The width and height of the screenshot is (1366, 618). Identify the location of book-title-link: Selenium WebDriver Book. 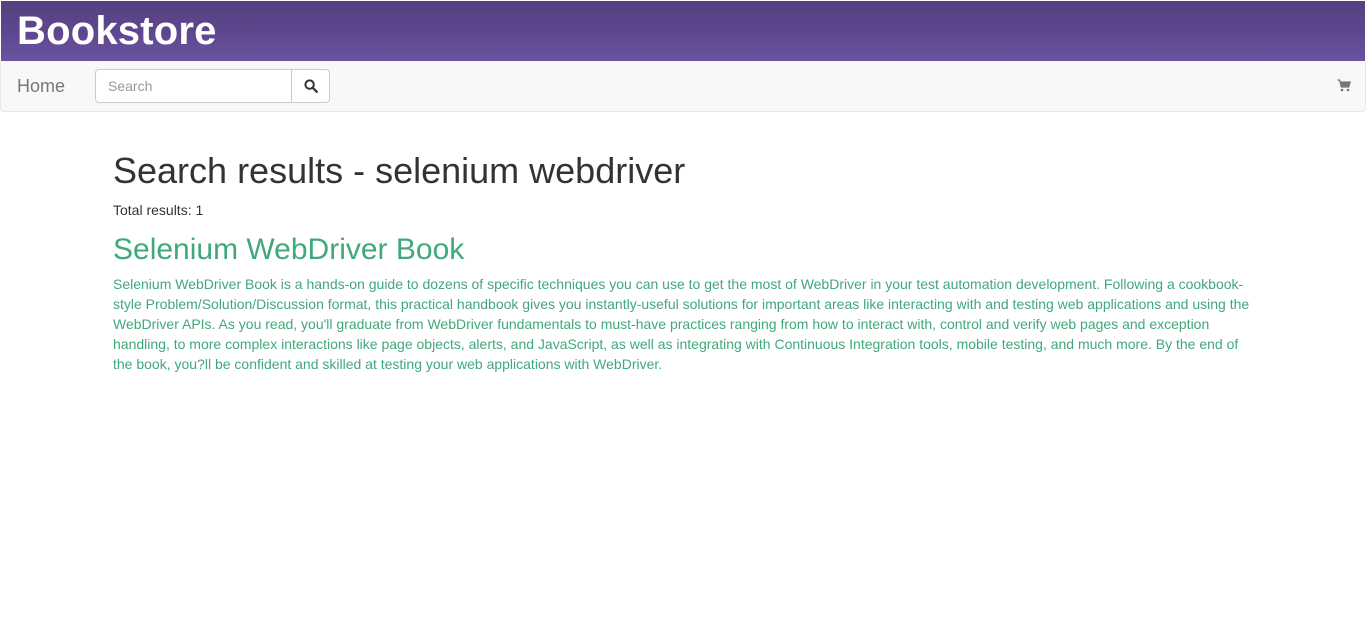
(683, 250).